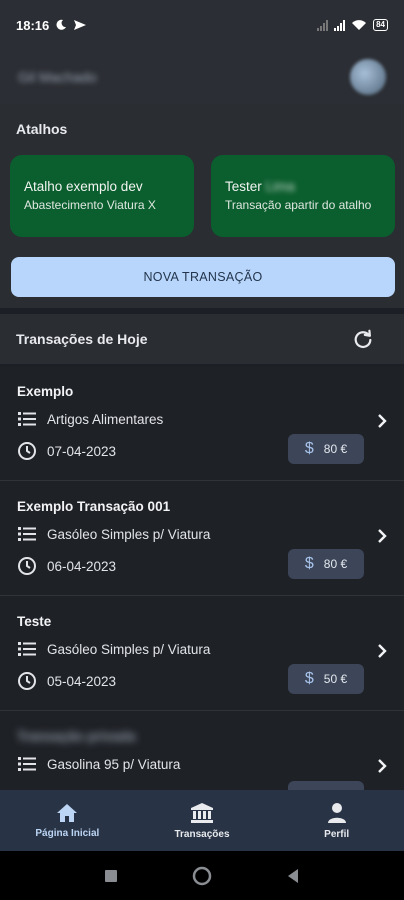 The image size is (404, 900). I want to click on shortcut-card: Tester Lima Transação apartir do atalho, so click(303, 196).